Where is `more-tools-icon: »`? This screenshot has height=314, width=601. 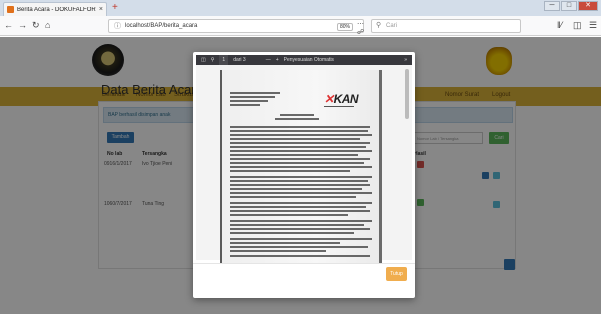
more-tools-icon: » is located at coordinates (405, 60).